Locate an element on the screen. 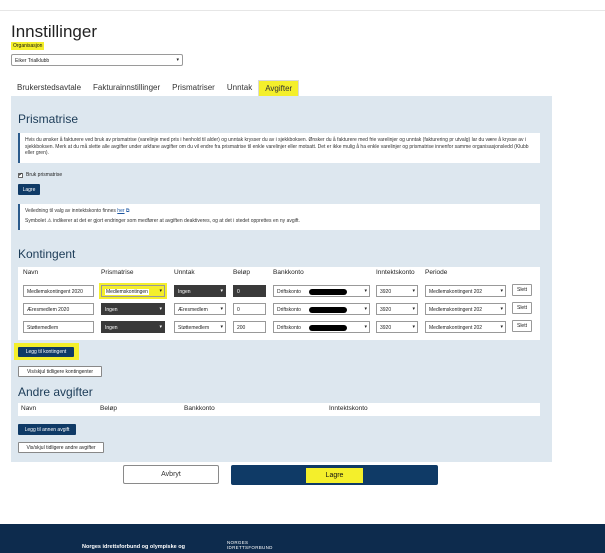  cancel-button: Avbryt is located at coordinates (171, 474).